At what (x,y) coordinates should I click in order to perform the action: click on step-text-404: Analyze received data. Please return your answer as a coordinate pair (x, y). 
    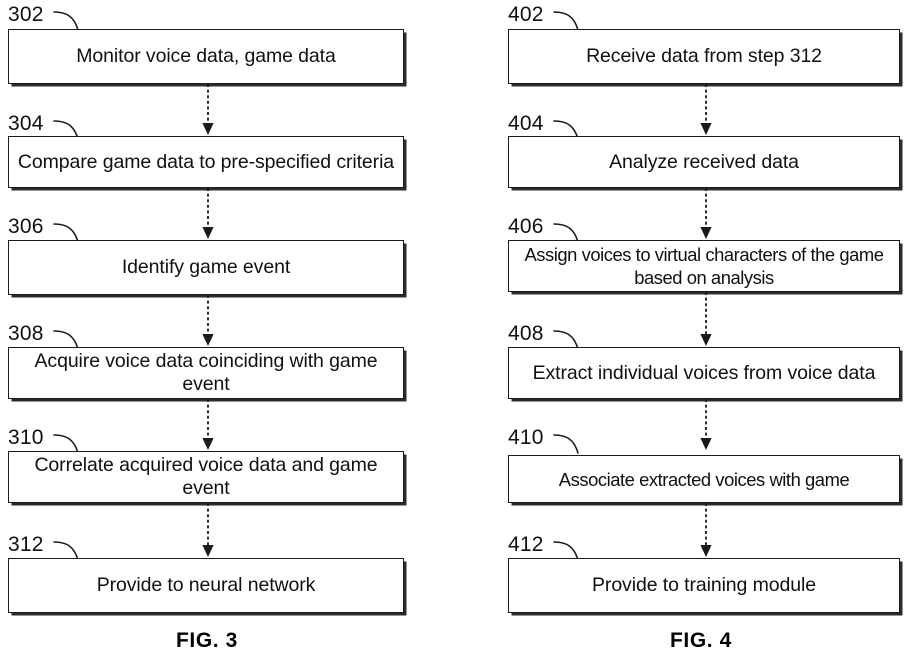
    Looking at the image, I should click on (704, 161).